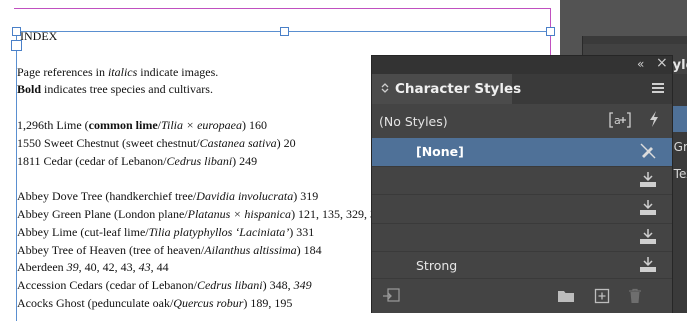  I want to click on tab-character-styles: Character Styles, so click(446, 89).